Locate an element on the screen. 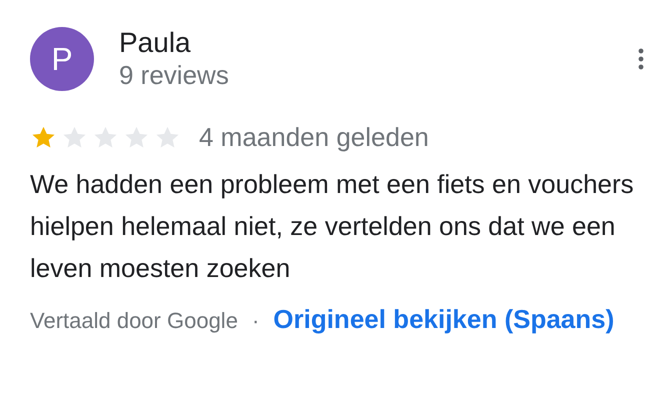 This screenshot has width=668, height=416. avatar: P is located at coordinates (62, 59).